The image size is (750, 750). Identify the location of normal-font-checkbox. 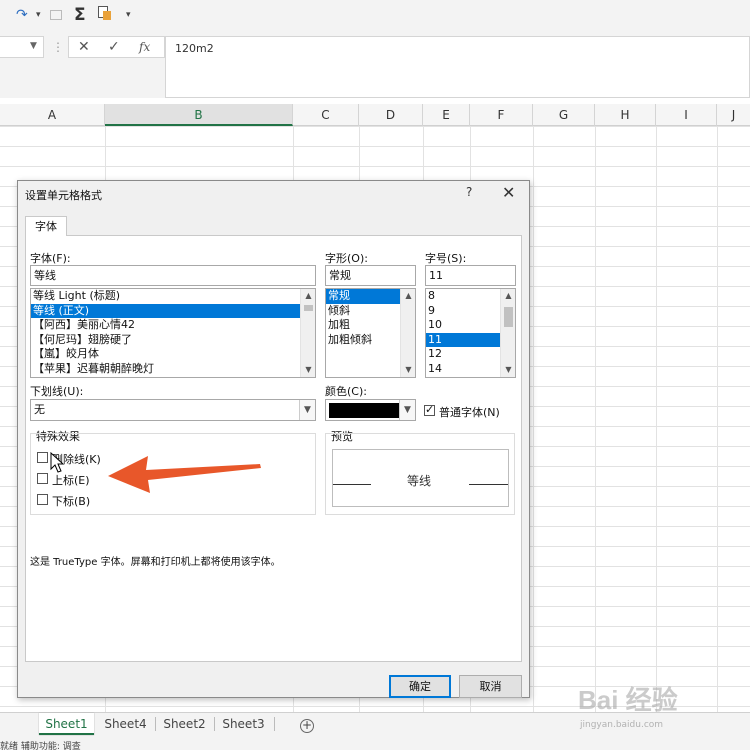
(429, 409).